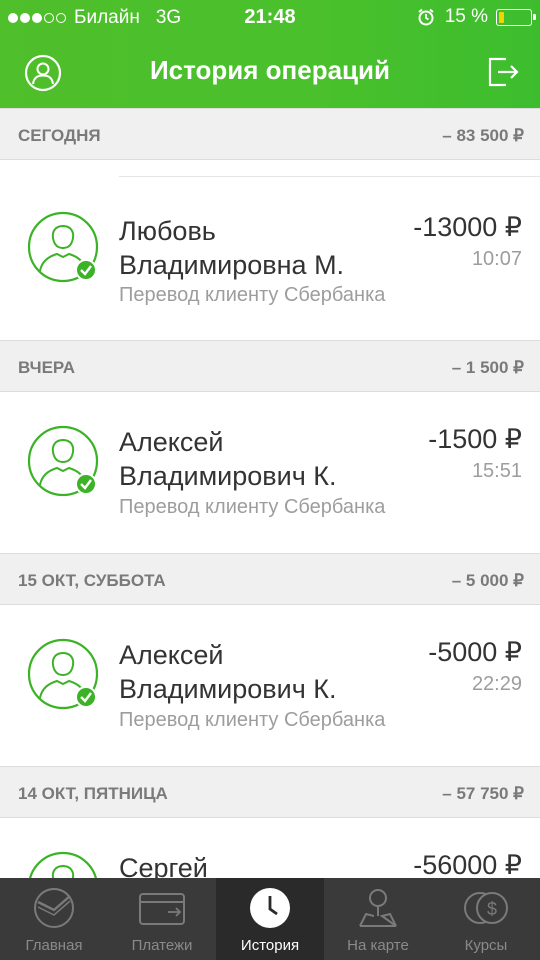 The height and width of the screenshot is (960, 540). I want to click on section-total: – 5 000 ₽, so click(487, 580).